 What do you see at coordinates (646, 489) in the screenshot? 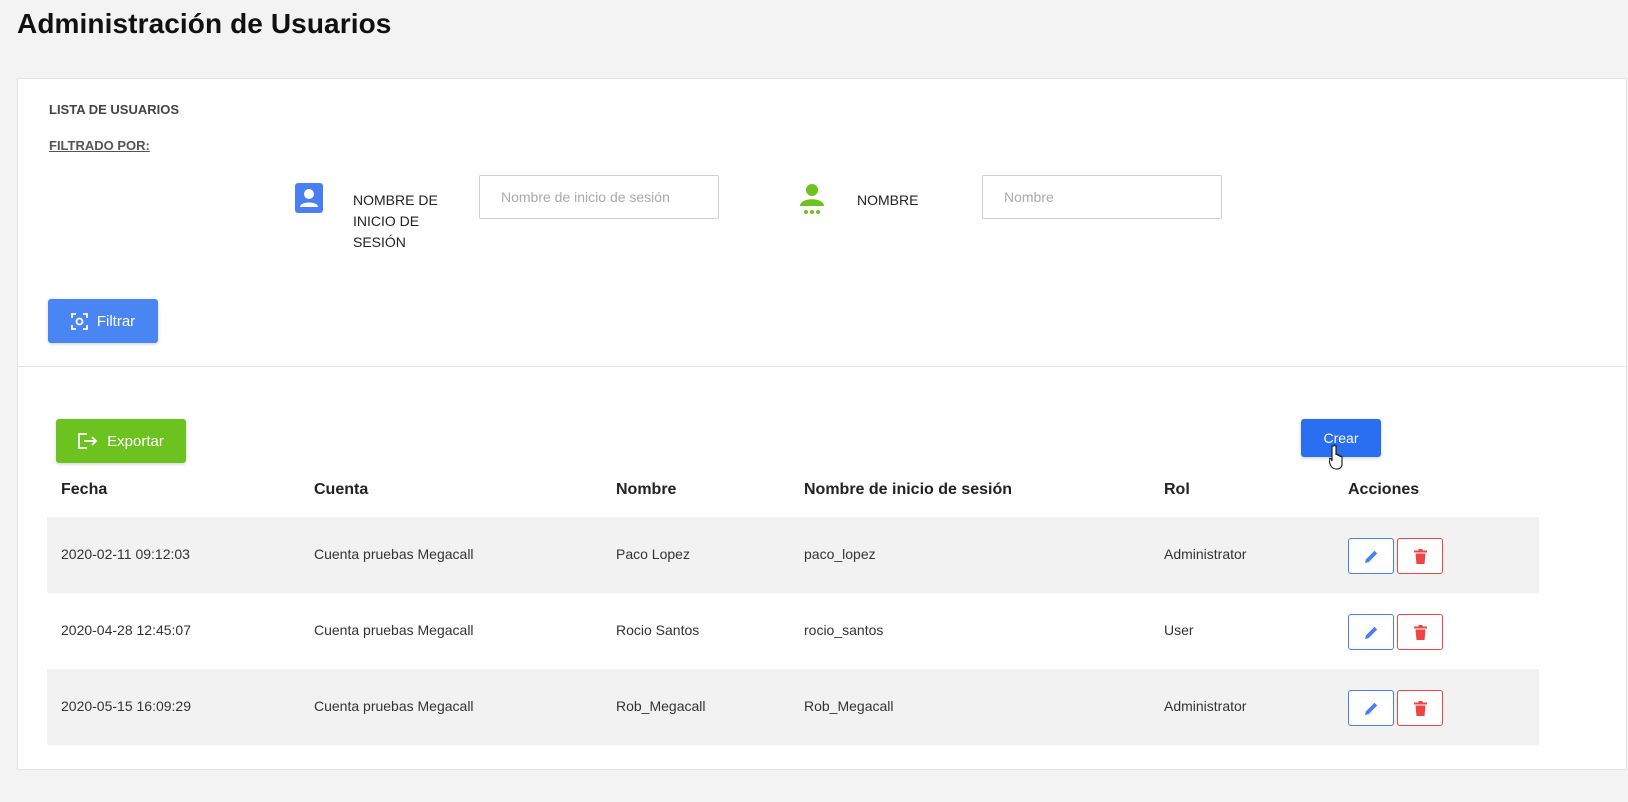
I see `column-header-nombre: Nombre` at bounding box center [646, 489].